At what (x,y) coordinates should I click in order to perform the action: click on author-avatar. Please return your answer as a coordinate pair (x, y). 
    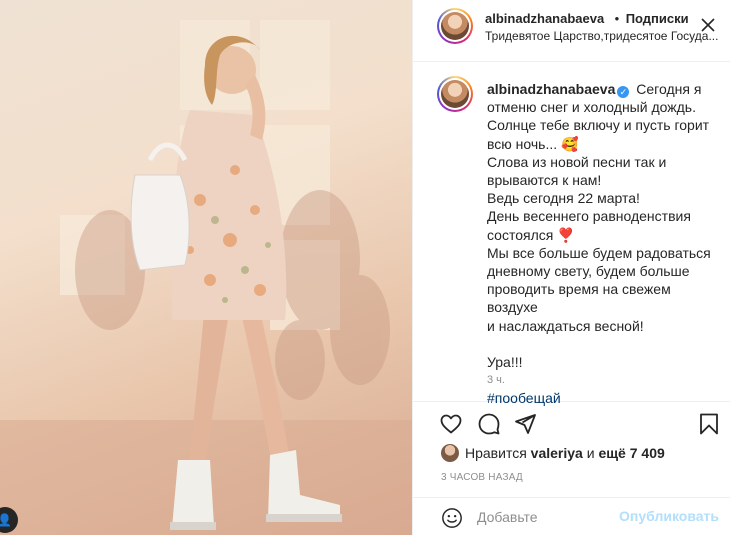
    Looking at the image, I should click on (455, 26).